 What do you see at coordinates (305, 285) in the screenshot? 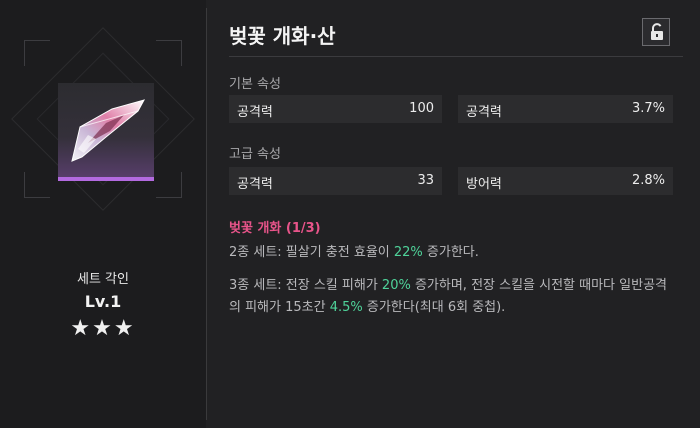
I see `effect-text: 3종 세트: 전장 스킬 피해가` at bounding box center [305, 285].